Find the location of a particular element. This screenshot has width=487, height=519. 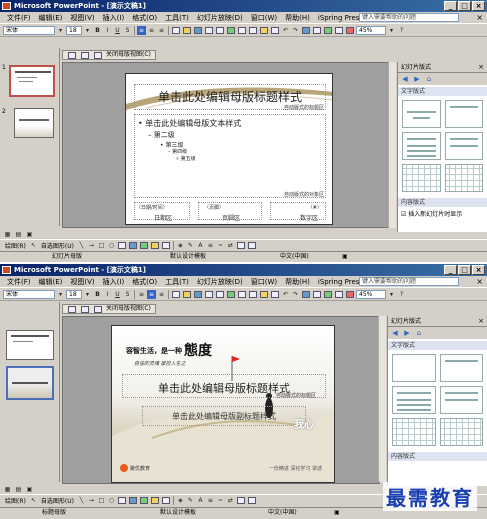

preview-icon is located at coordinates (220, 294).